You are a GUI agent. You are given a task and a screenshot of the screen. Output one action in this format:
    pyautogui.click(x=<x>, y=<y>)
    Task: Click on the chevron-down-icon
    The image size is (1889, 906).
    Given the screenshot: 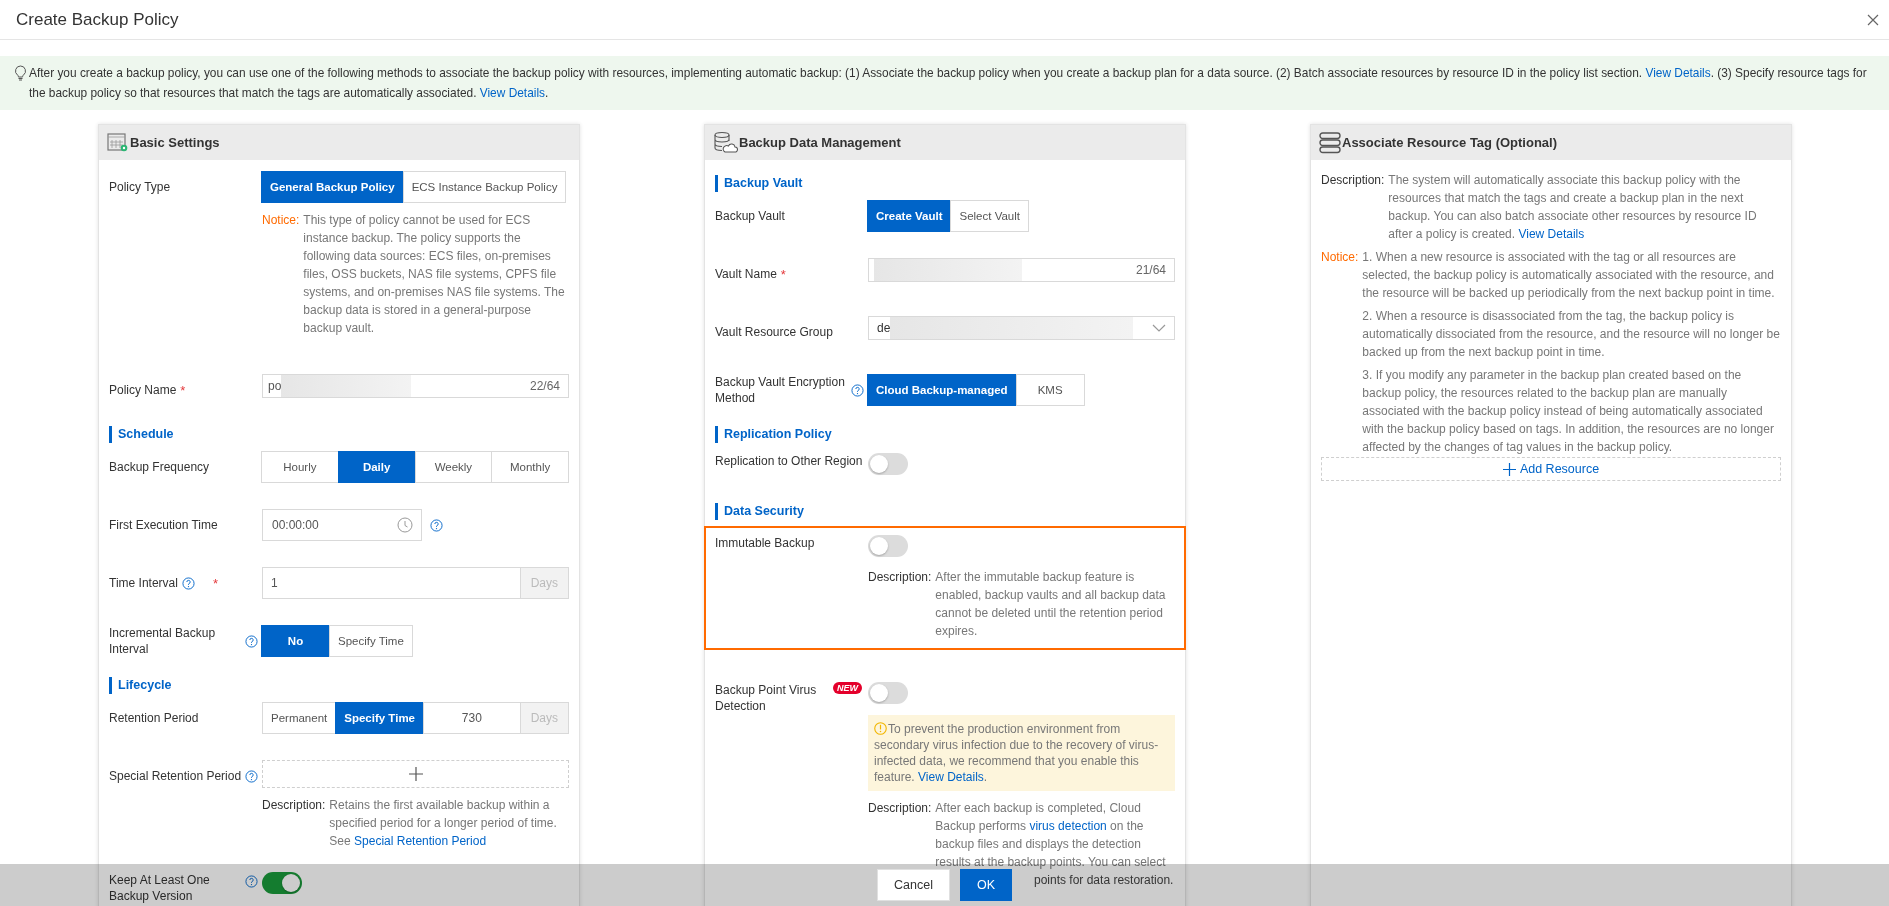 What is the action you would take?
    pyautogui.click(x=1159, y=328)
    